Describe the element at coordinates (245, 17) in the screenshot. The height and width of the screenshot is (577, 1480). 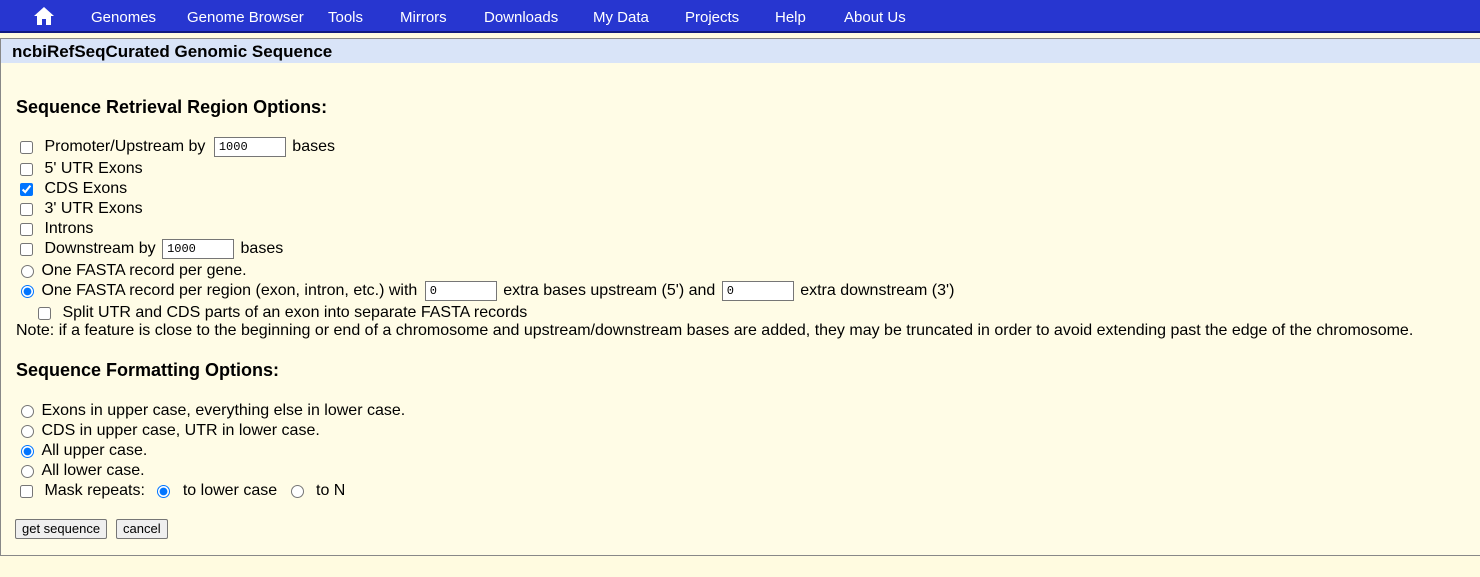
I see `nav-genome-browser: Genome Browser` at that location.